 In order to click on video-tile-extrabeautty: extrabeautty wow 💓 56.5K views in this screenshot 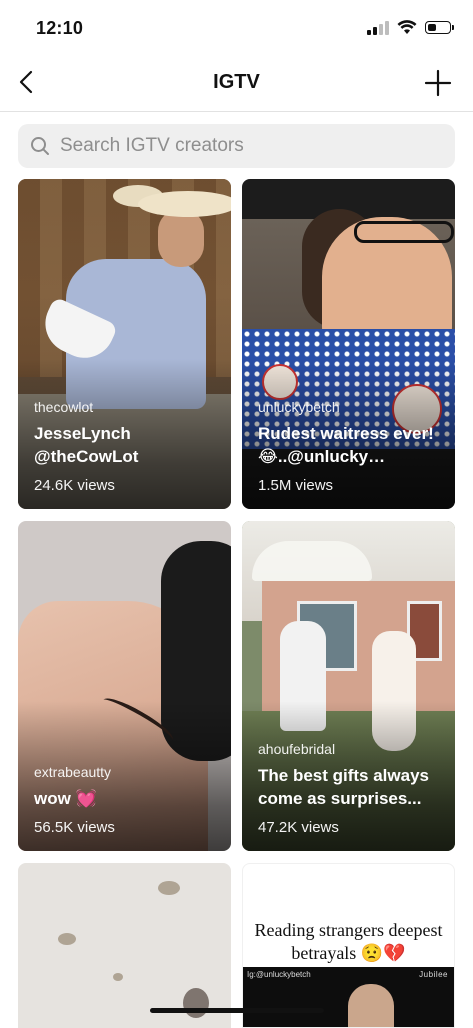, I will do `click(124, 686)`.